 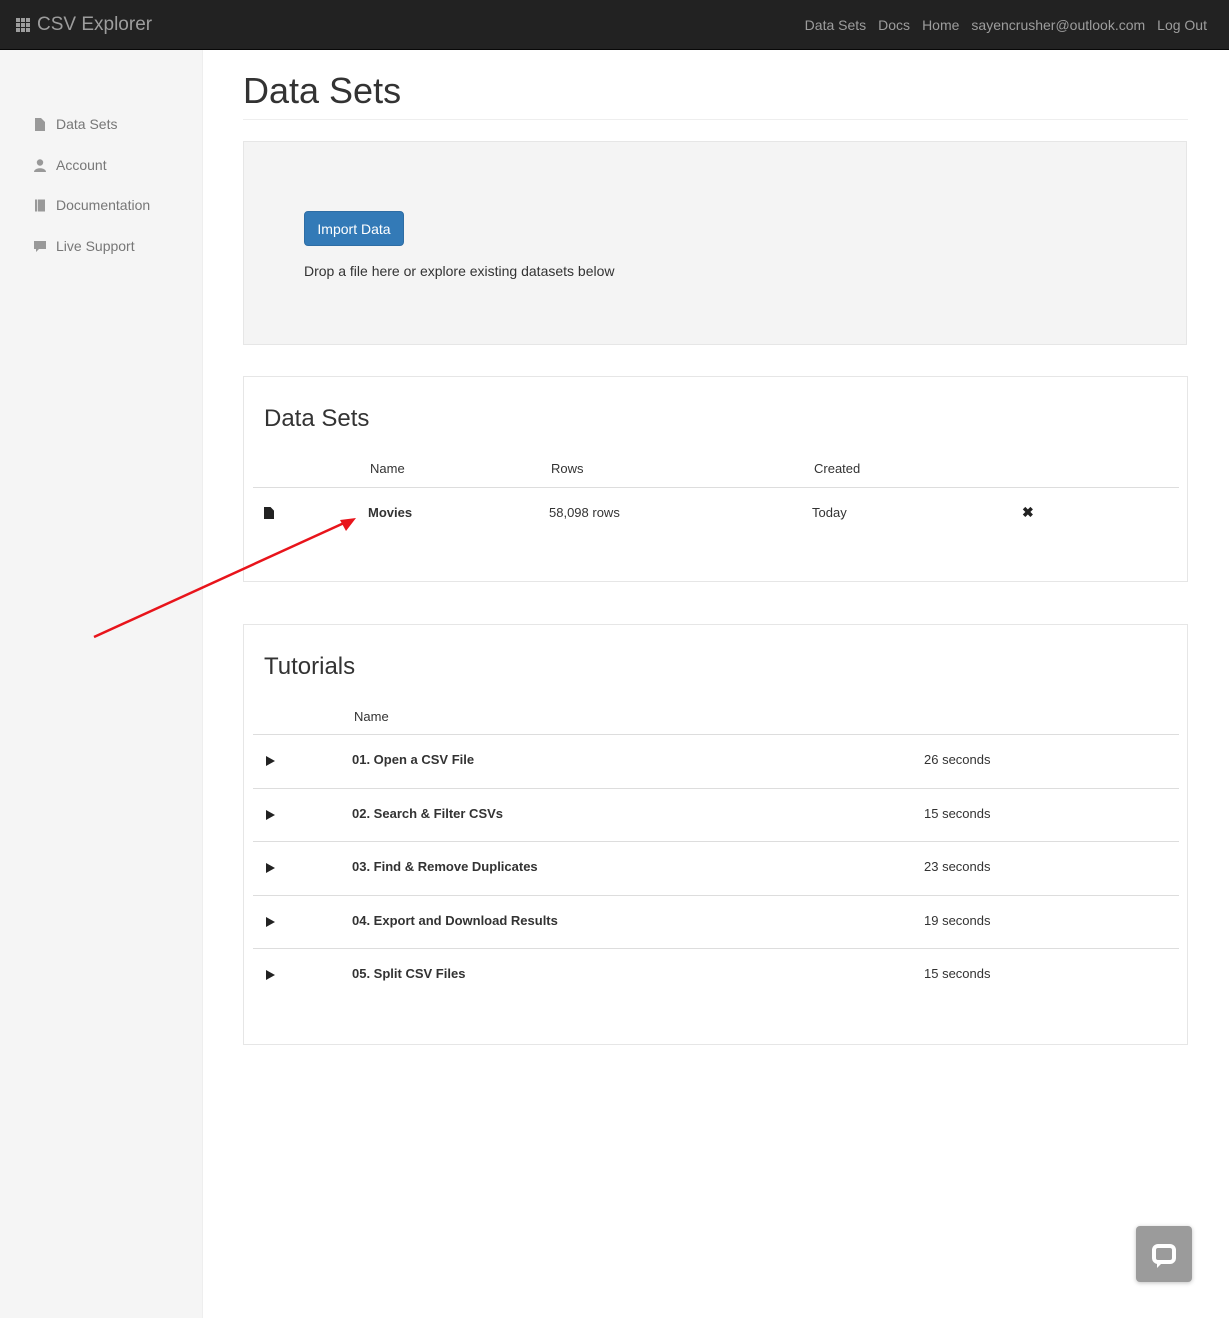 What do you see at coordinates (408, 973) in the screenshot?
I see `tutorial-name-link: 05. Split CSV Files` at bounding box center [408, 973].